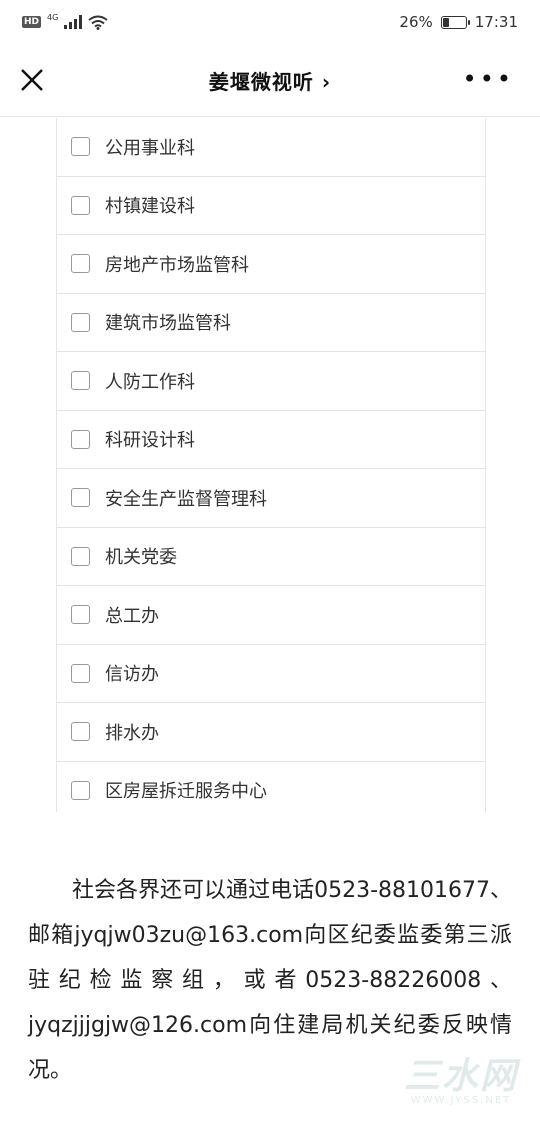 This screenshot has height=1122, width=540. I want to click on status-bar: HD 4G 26% 17:31, so click(270, 22).